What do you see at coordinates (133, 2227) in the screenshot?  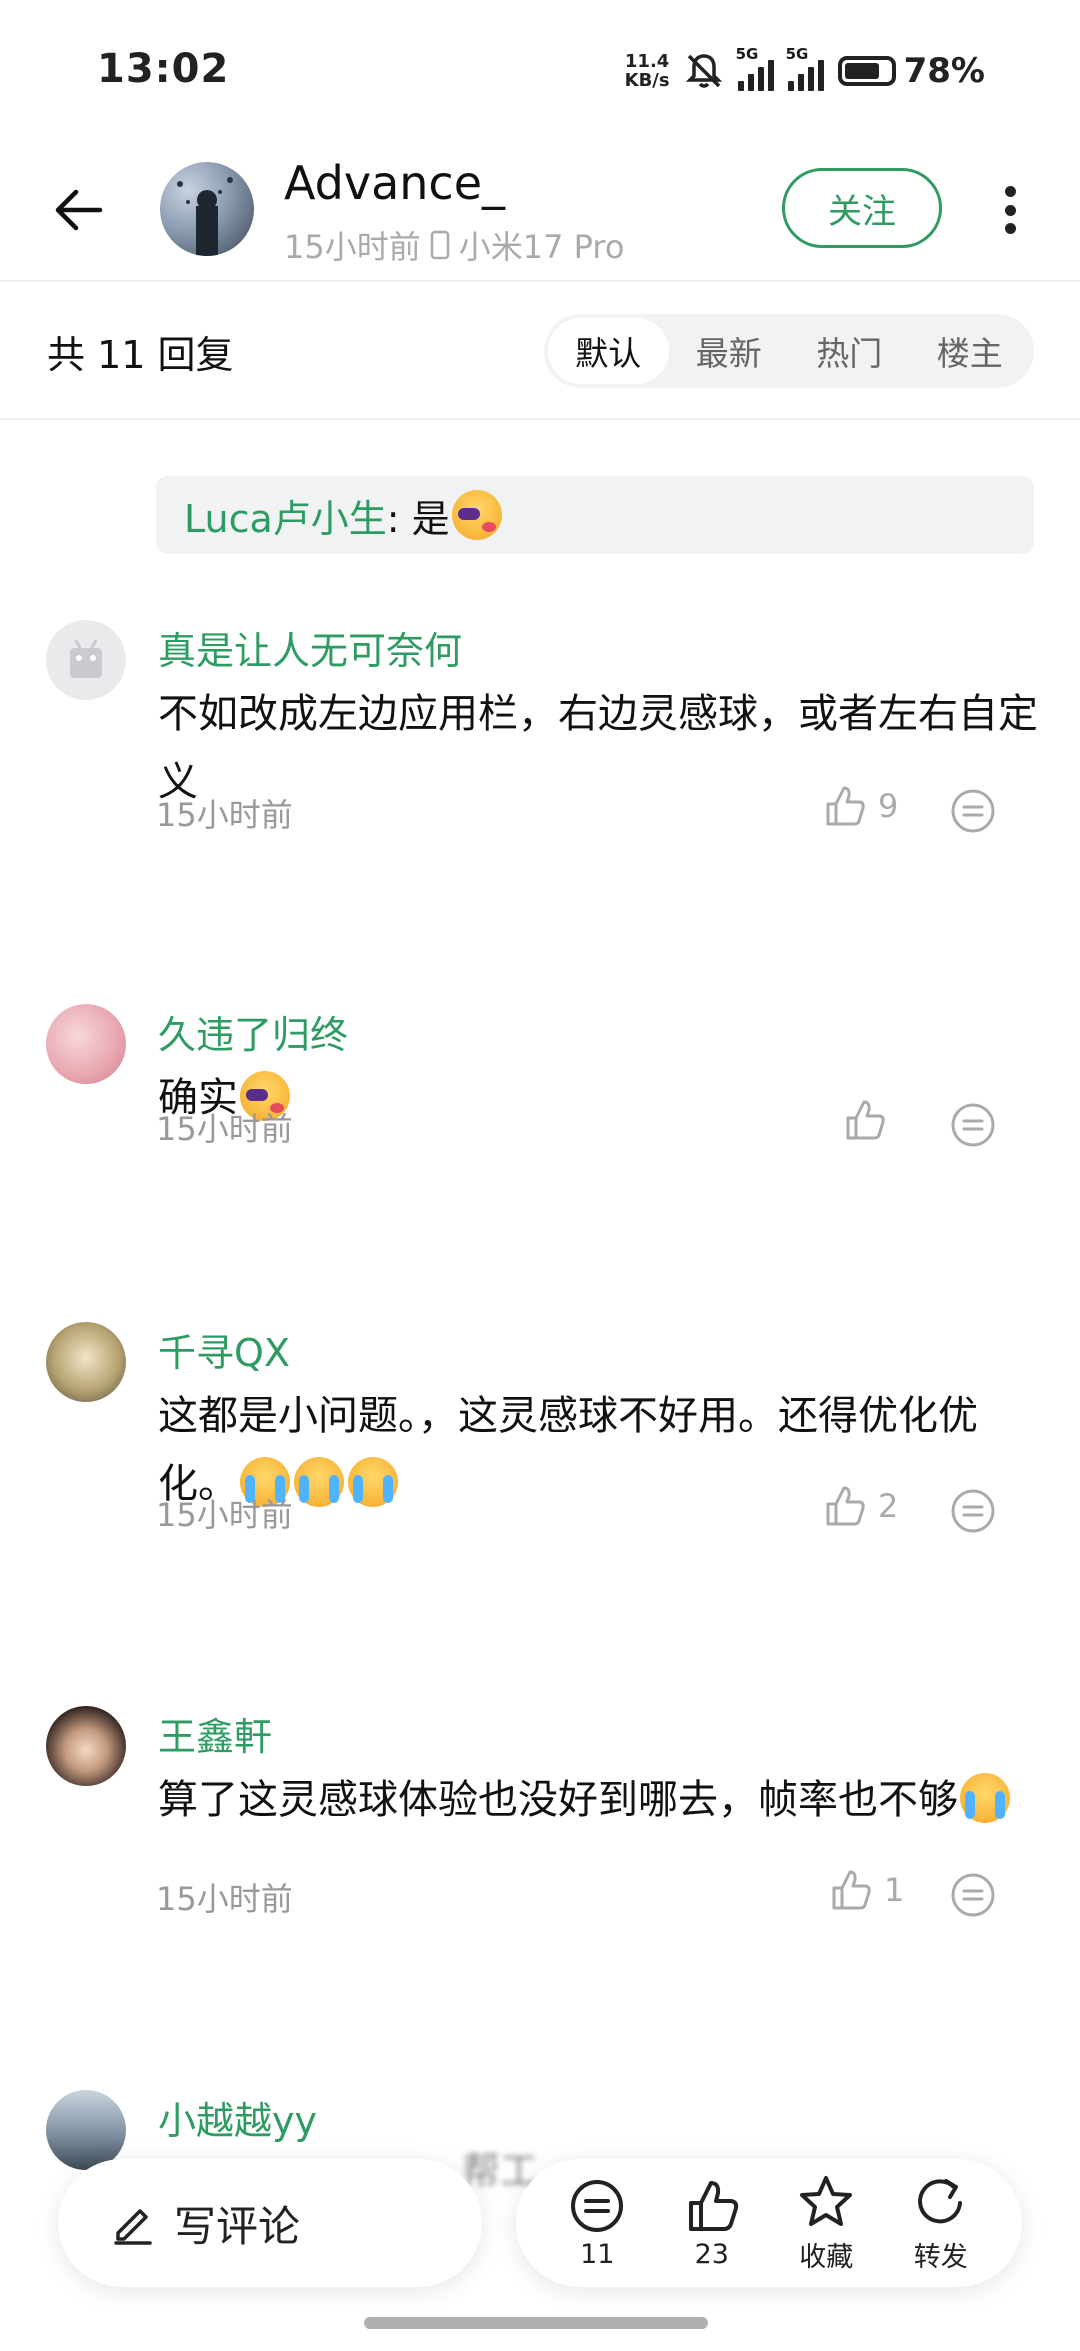 I see `pen-icon` at bounding box center [133, 2227].